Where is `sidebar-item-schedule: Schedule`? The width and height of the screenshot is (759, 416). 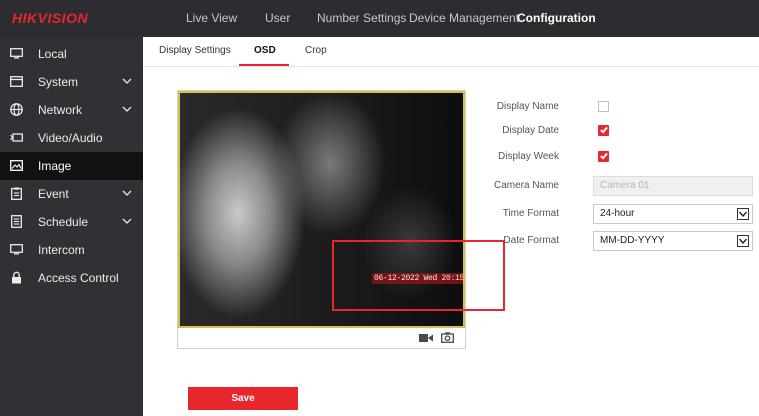 sidebar-item-schedule: Schedule is located at coordinates (71, 222).